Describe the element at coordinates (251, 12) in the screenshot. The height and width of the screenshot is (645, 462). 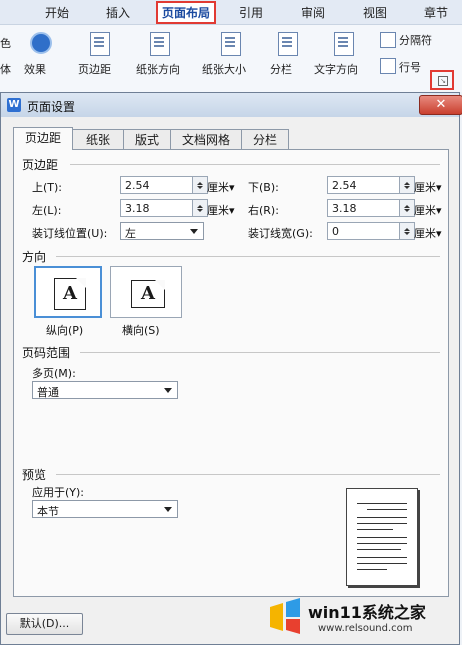
I see `menu-references: 引用` at that location.